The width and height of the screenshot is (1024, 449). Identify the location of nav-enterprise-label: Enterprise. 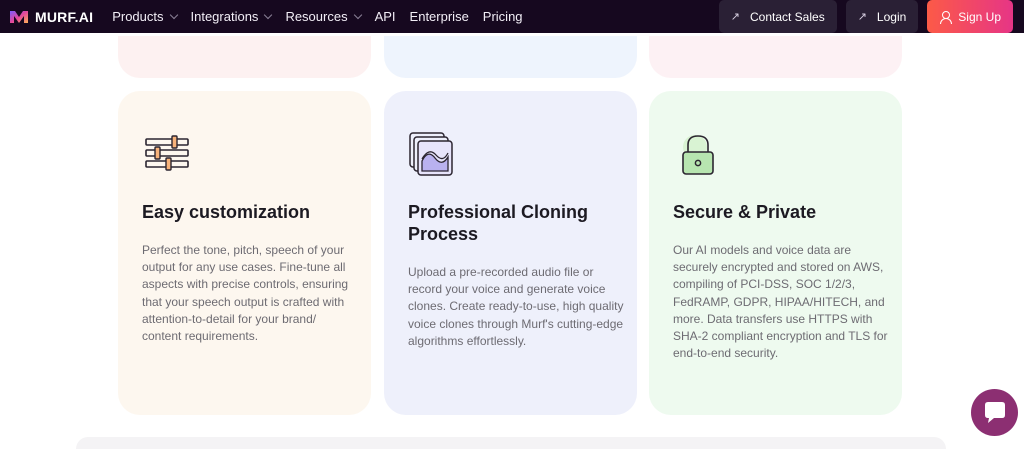
(439, 16).